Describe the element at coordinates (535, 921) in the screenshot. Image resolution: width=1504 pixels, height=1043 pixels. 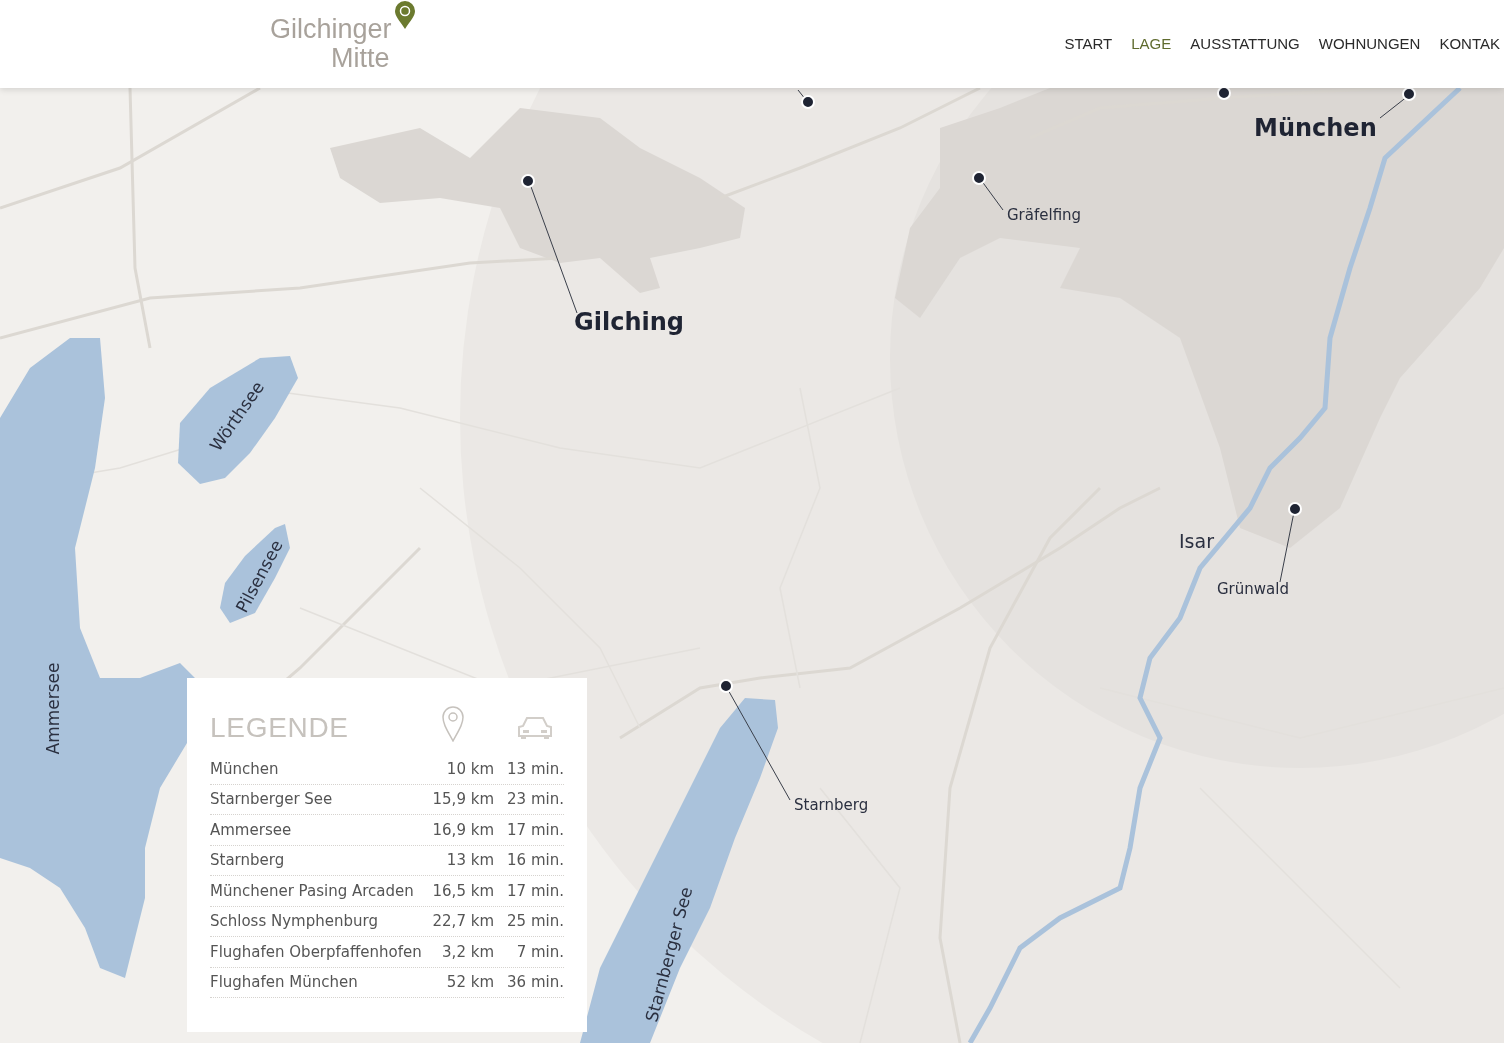
I see `legend-time: 25 min.` at that location.